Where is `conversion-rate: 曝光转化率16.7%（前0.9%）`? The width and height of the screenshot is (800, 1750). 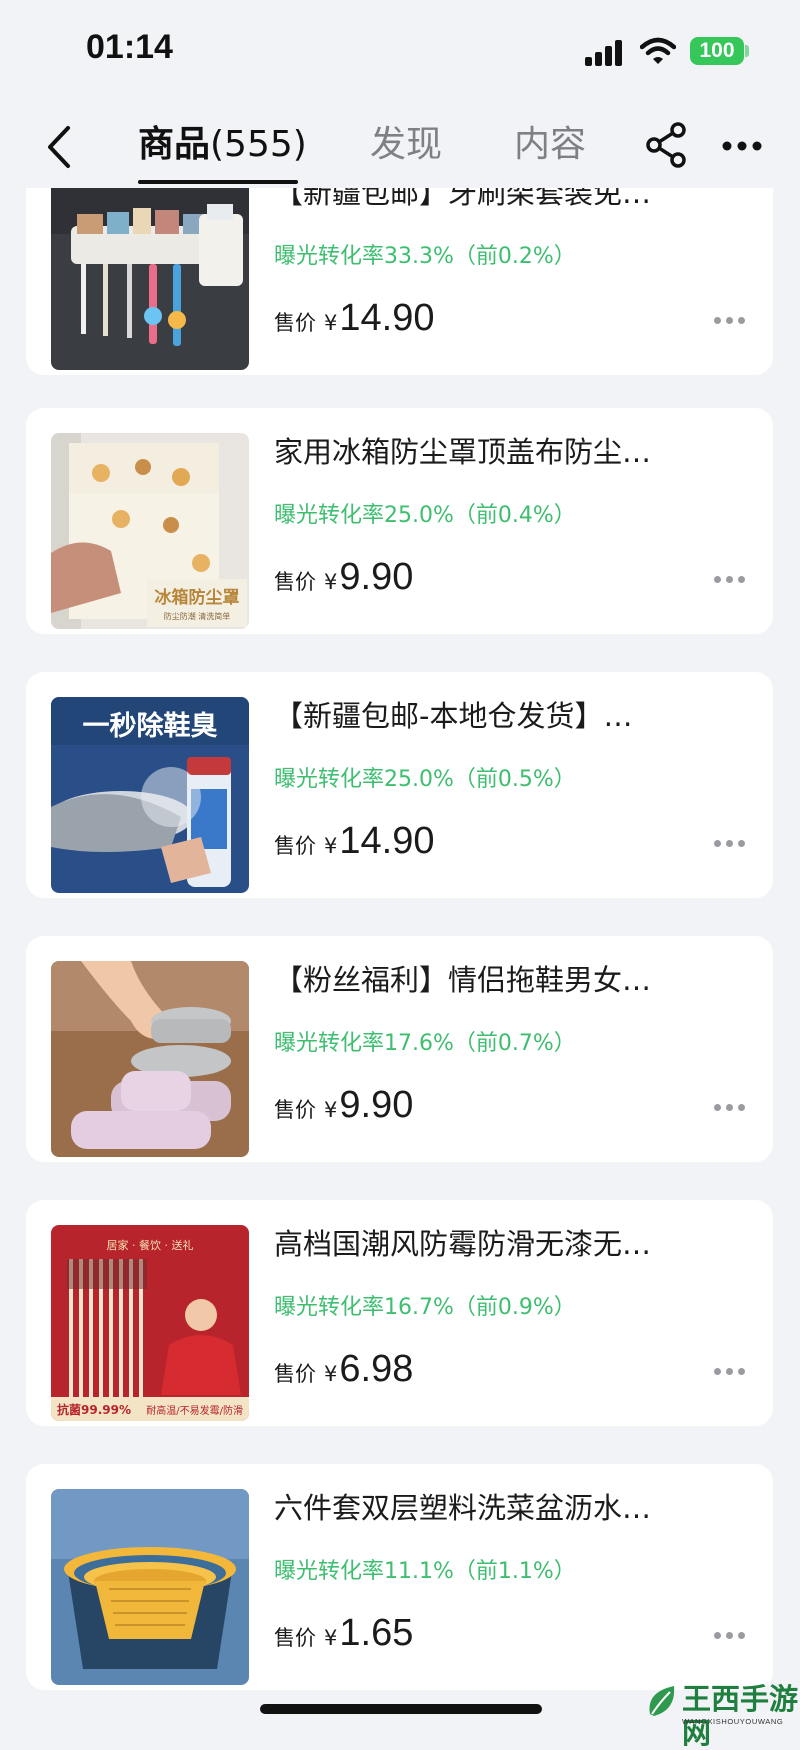 conversion-rate: 曝光转化率16.7%（前0.9%） is located at coordinates (425, 1307).